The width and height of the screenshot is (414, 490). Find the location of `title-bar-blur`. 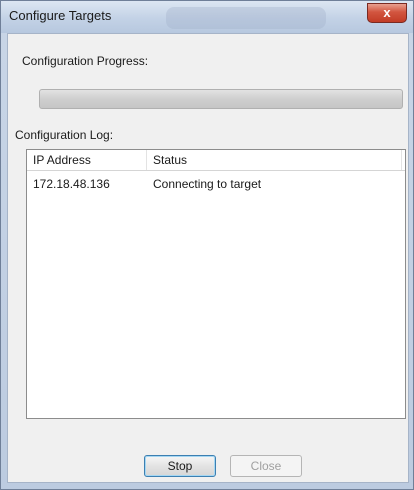

title-bar-blur is located at coordinates (246, 18).